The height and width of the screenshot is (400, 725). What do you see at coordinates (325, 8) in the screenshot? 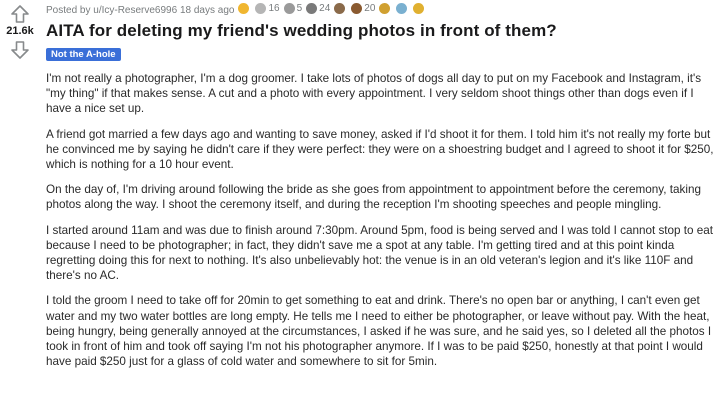
I see `award-count: 24` at bounding box center [325, 8].